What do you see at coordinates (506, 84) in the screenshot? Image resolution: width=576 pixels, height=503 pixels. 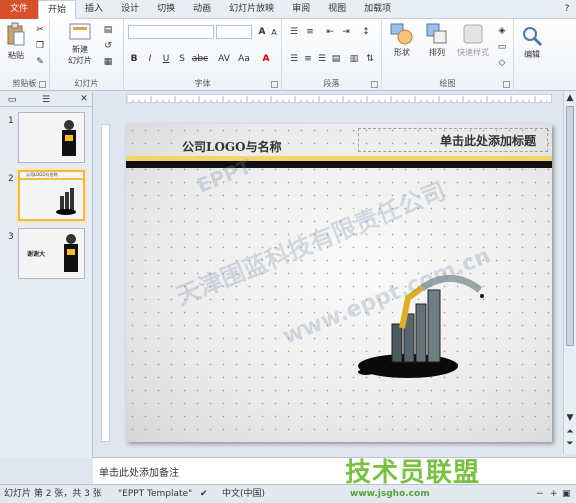 I see `drawing-launcher` at bounding box center [506, 84].